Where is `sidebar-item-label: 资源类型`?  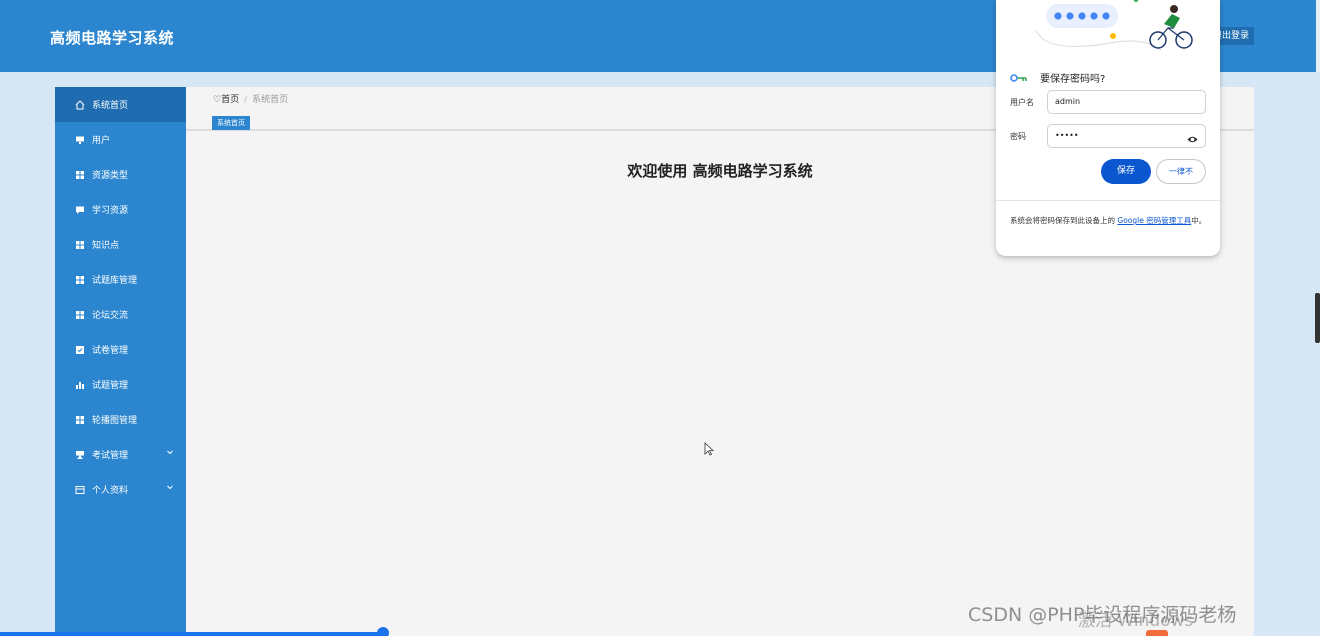 sidebar-item-label: 资源类型 is located at coordinates (110, 176).